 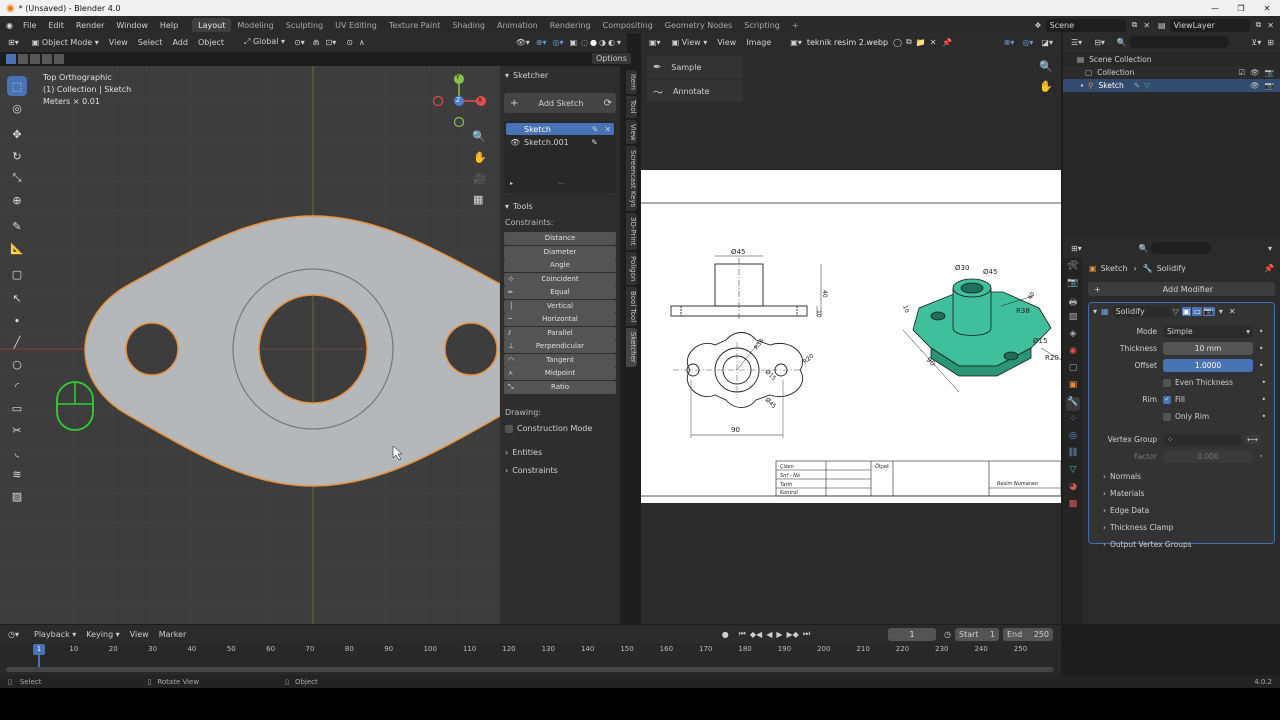 What do you see at coordinates (758, 42) in the screenshot?
I see `image-menu-image: Image` at bounding box center [758, 42].